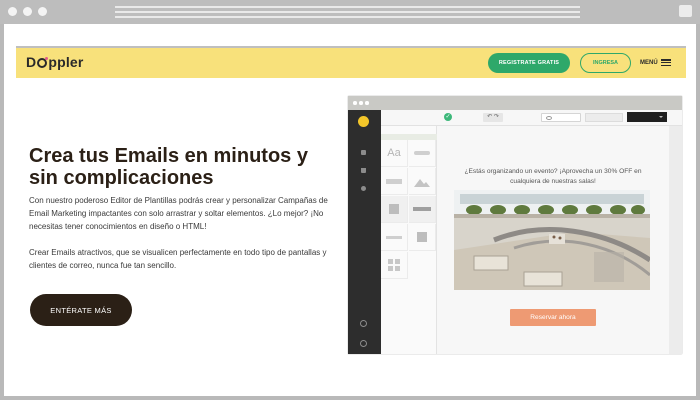 The height and width of the screenshot is (400, 700). I want to click on event-hall-photo, so click(552, 240).